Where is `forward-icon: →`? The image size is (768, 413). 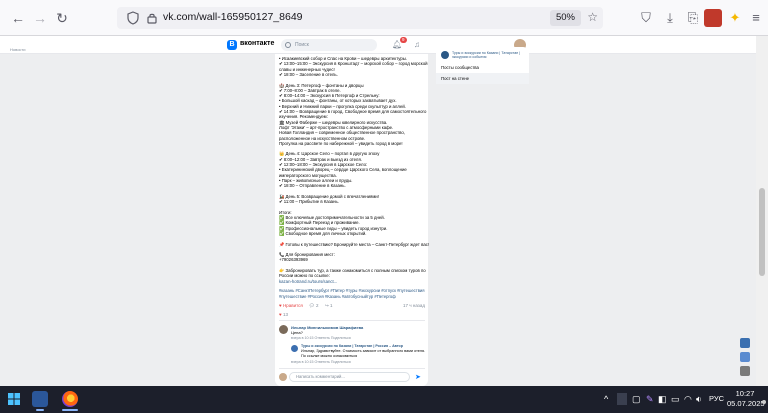
forward-icon: → is located at coordinates (40, 18).